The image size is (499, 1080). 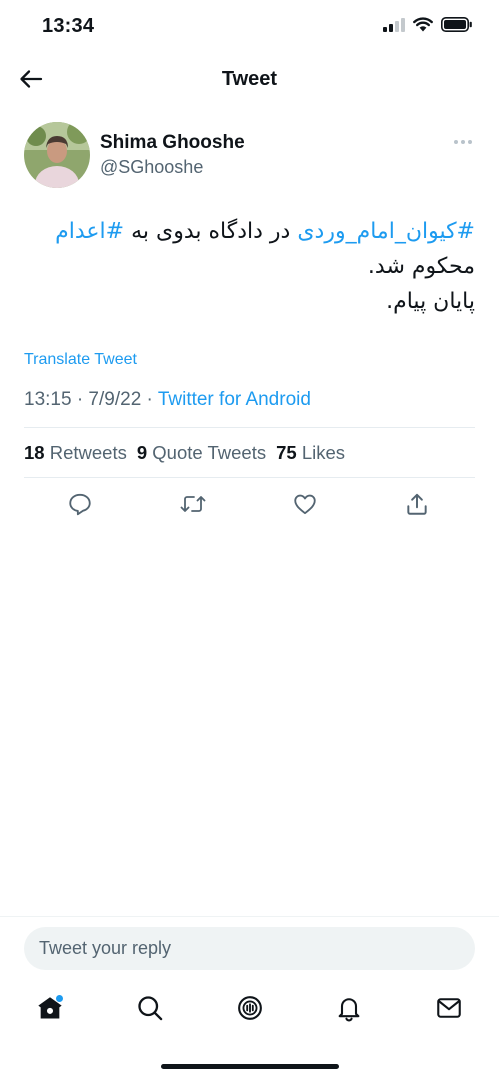 I want to click on reply-divider, so click(x=249, y=916).